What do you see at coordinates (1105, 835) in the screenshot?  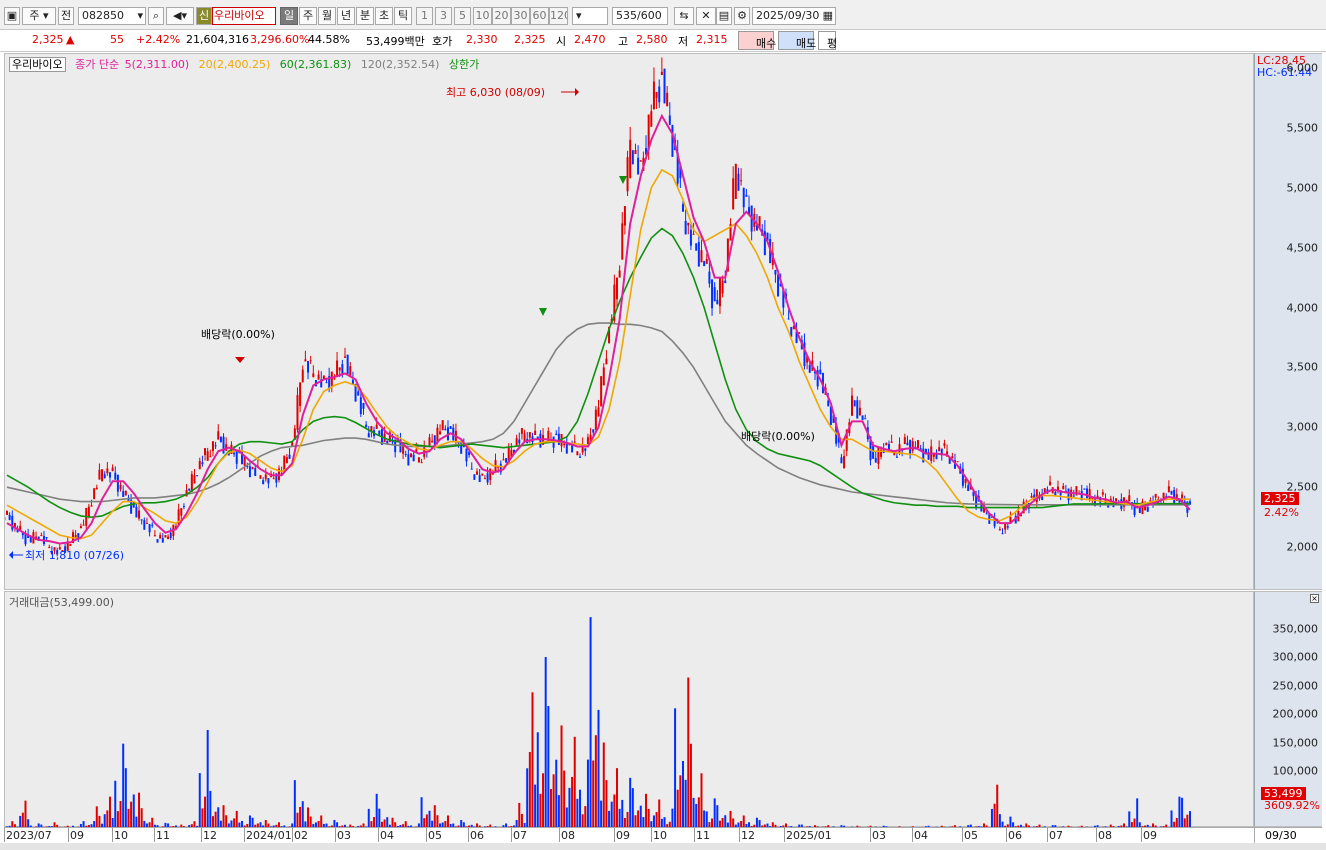 I see `time-tick-label: 08` at bounding box center [1105, 835].